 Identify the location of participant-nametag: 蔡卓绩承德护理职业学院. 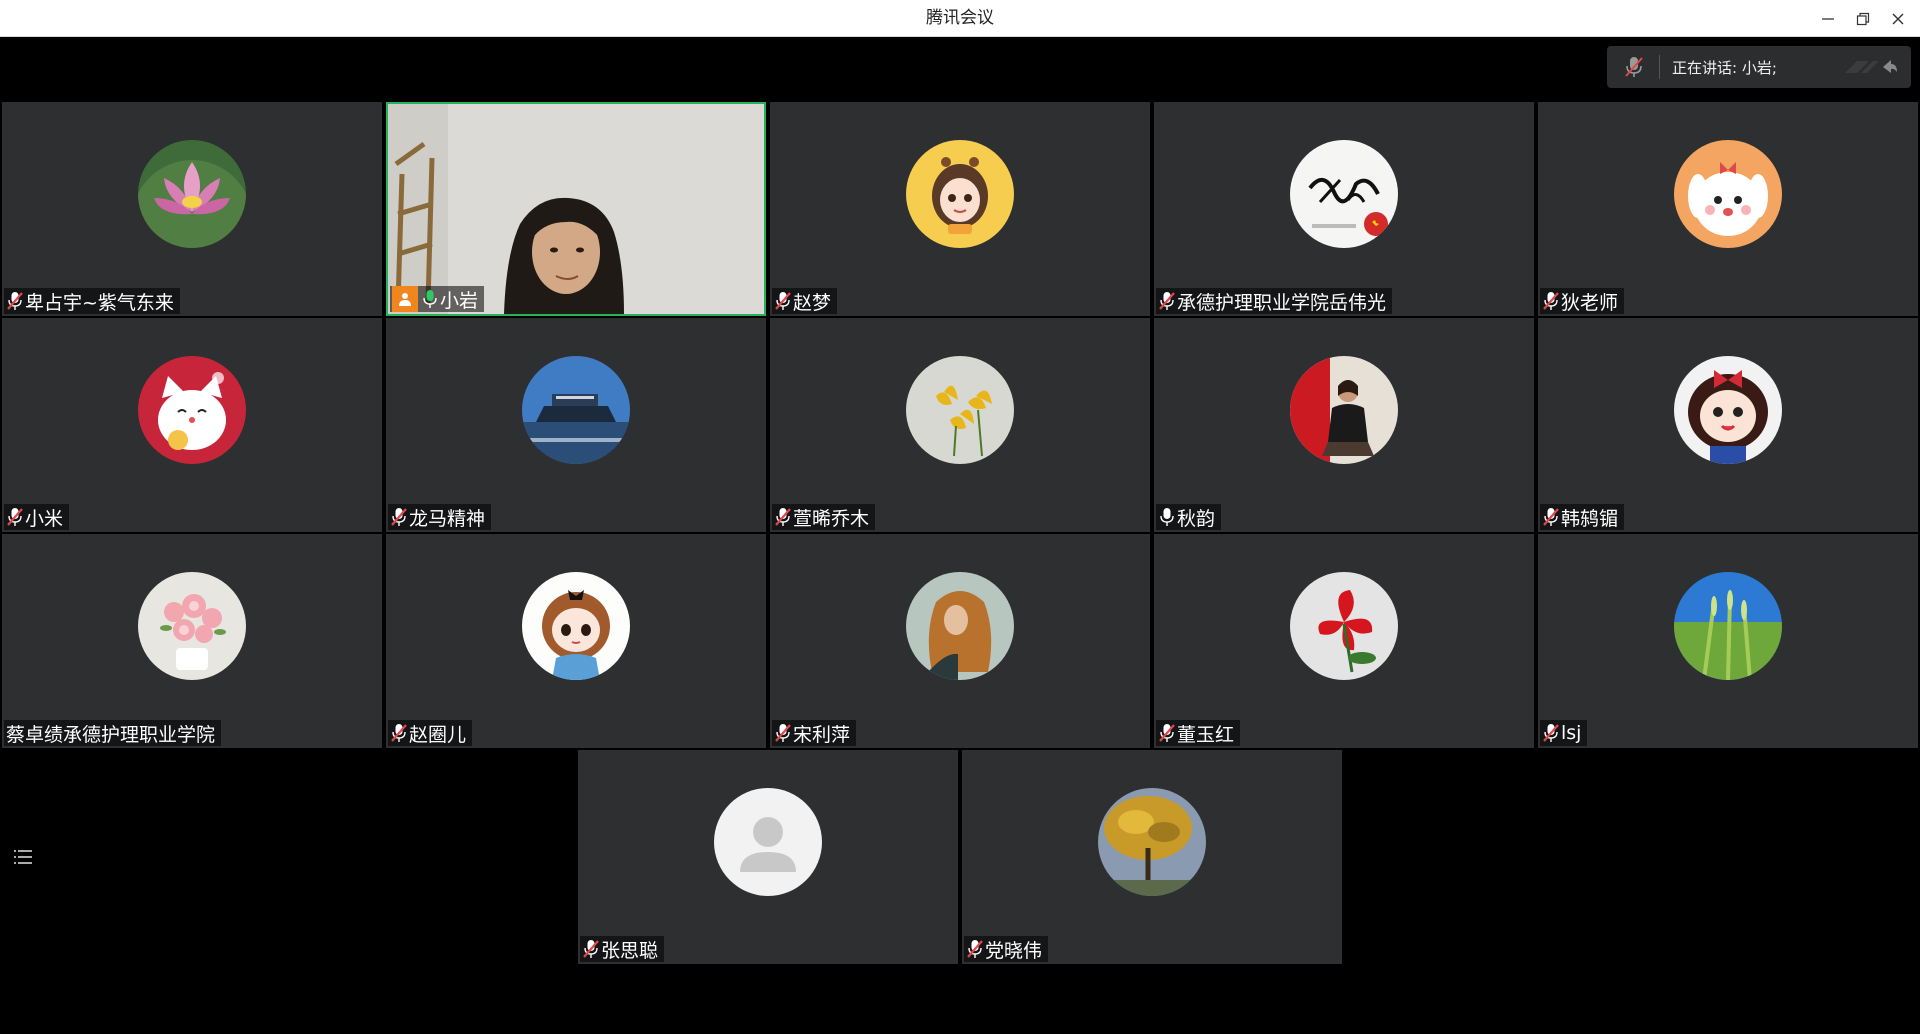
(113, 733).